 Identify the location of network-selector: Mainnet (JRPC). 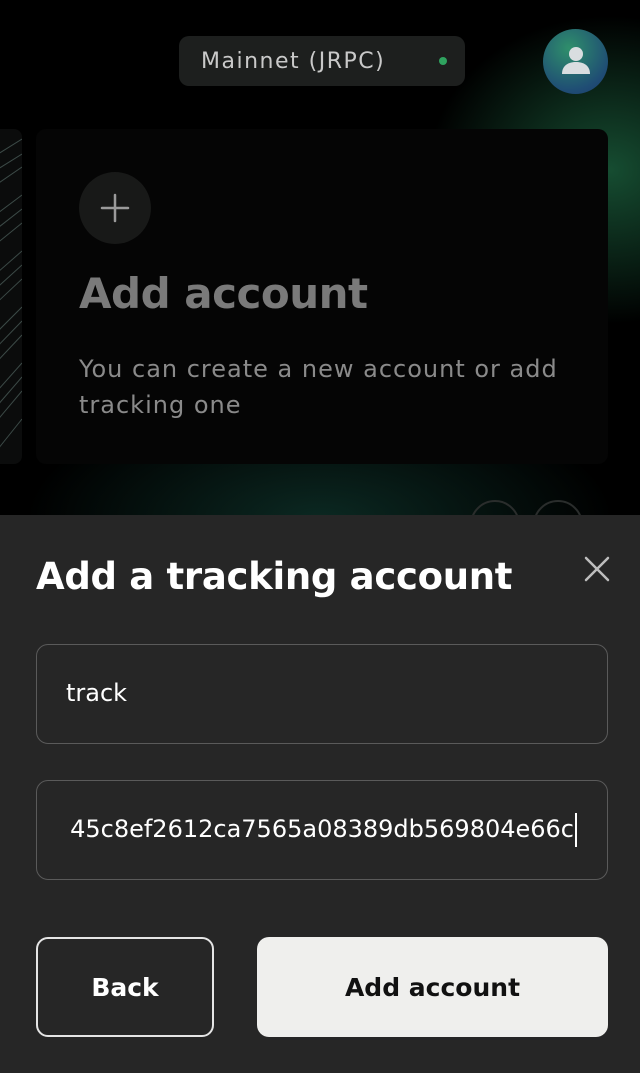
(322, 61).